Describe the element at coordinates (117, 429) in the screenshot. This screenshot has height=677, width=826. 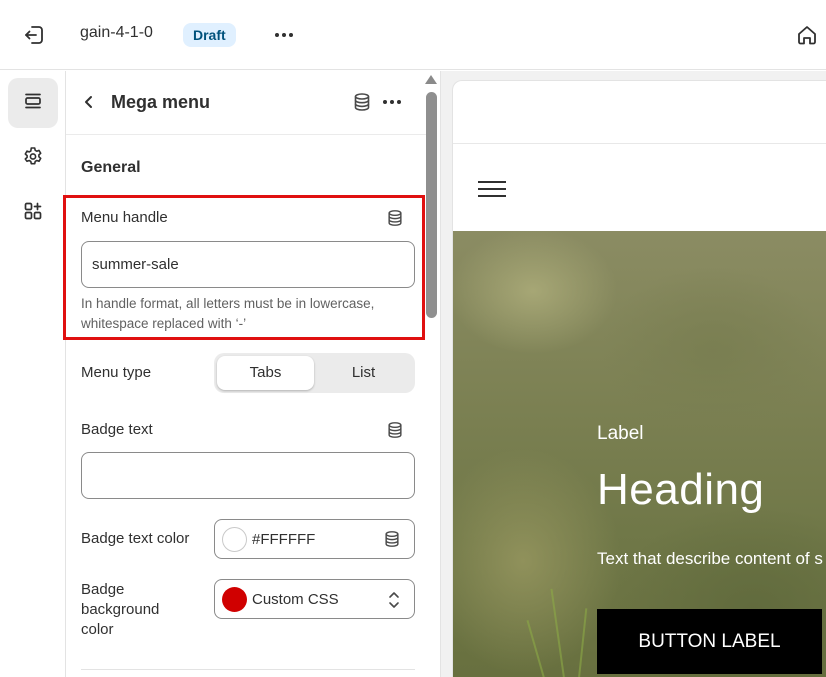
I see `badge-text-label: Badge text` at that location.